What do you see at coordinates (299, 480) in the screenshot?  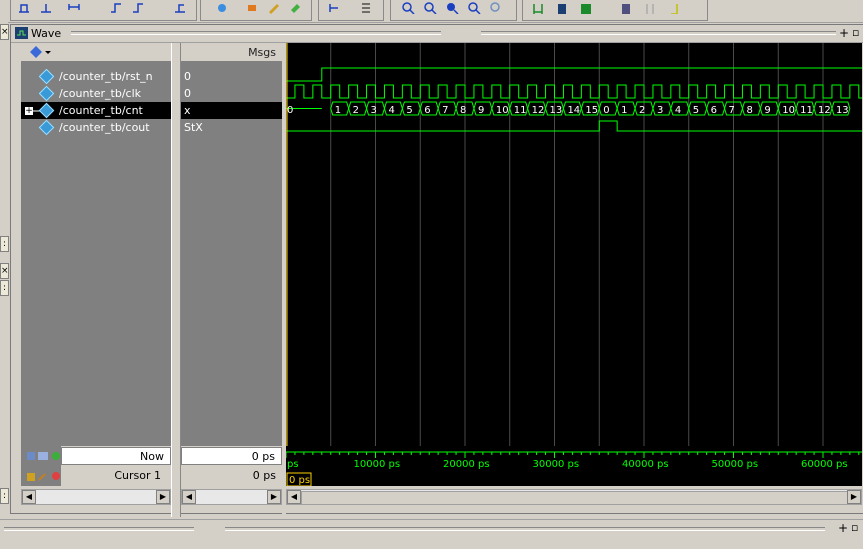 I see `cursor-marker-label: 0 ps` at bounding box center [299, 480].